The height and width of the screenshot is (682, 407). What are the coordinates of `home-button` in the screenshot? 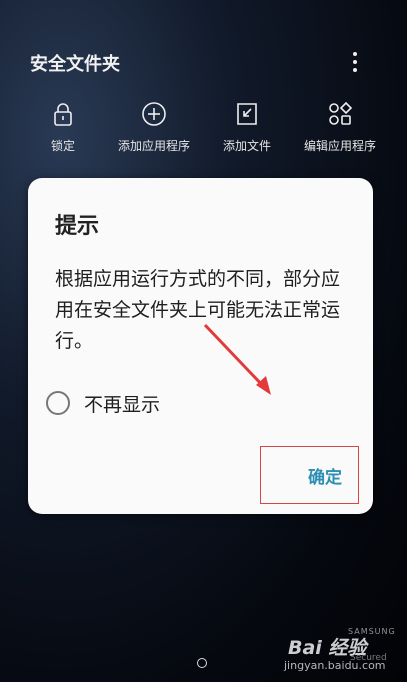 It's located at (202, 663).